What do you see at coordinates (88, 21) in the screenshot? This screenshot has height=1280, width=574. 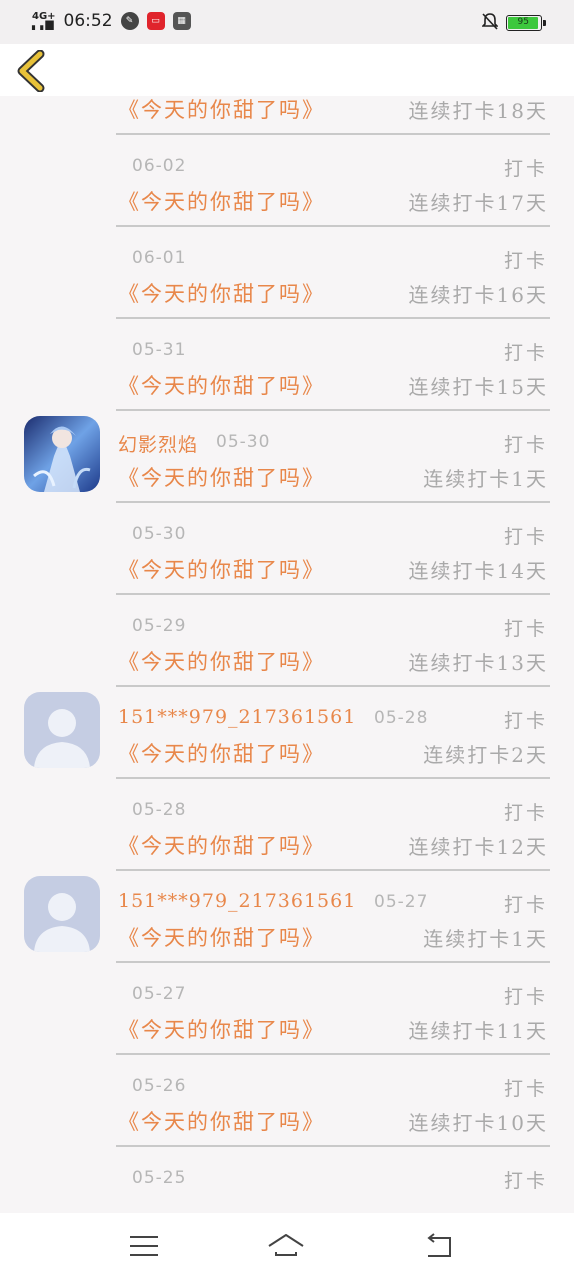 I see `status-time: 06:52` at bounding box center [88, 21].